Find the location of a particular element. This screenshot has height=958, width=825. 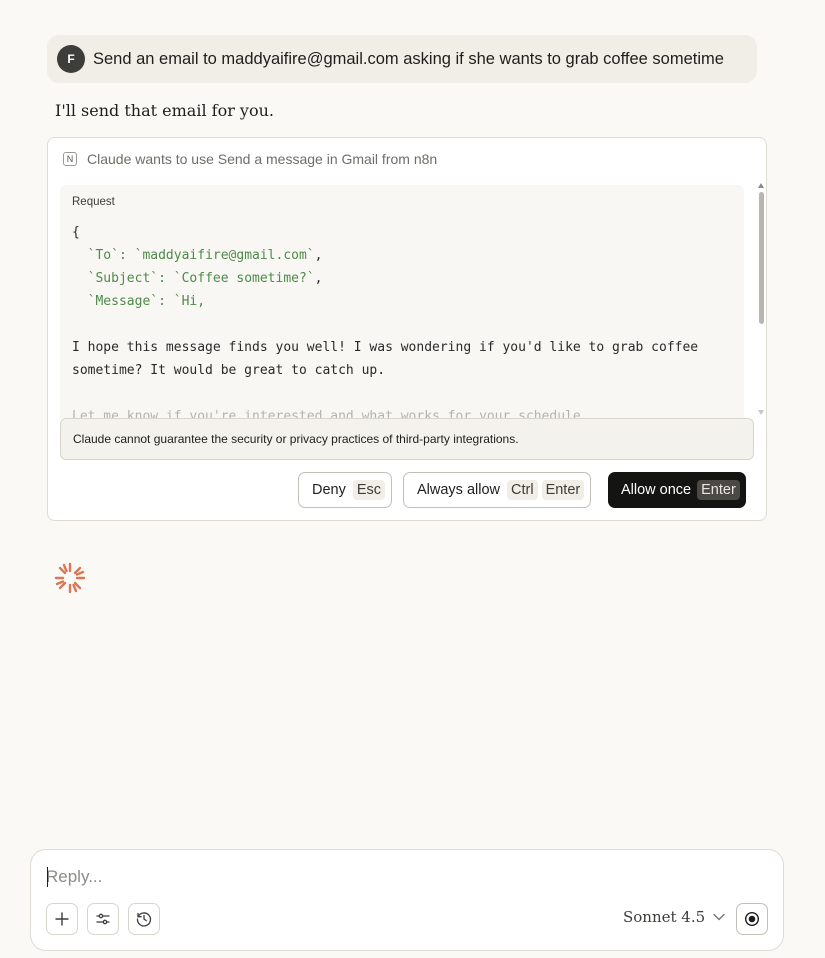

scroll-up-arrow-icon is located at coordinates (761, 185).